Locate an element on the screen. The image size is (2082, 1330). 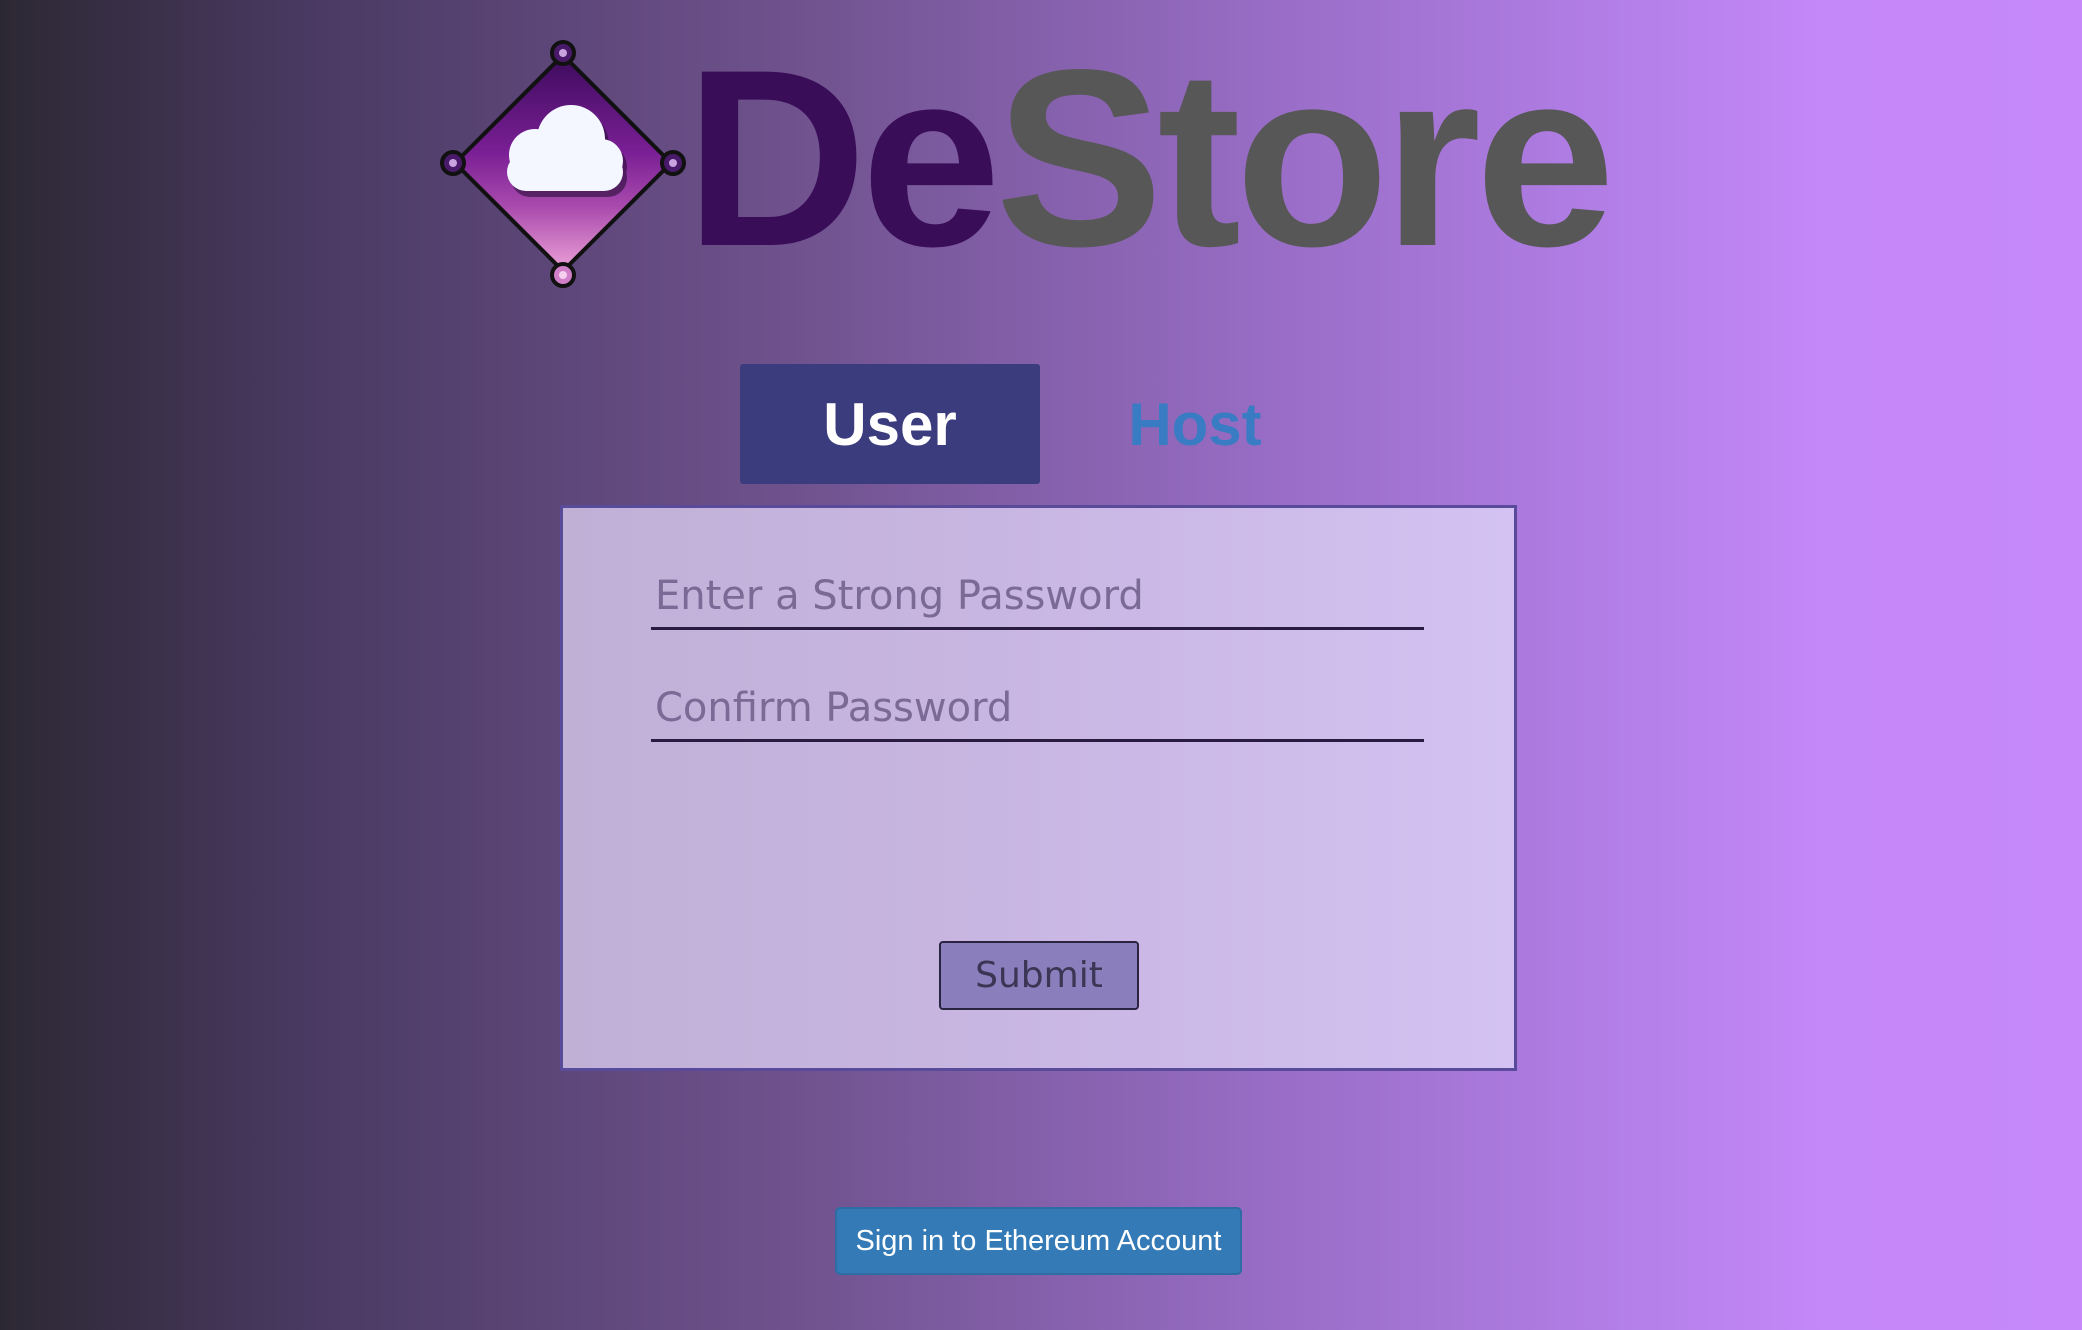
cloud-diamond-icon is located at coordinates (563, 164).